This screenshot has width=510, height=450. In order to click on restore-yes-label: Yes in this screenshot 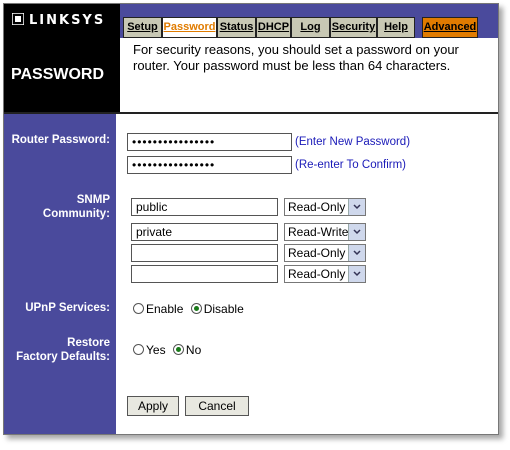, I will do `click(156, 350)`.